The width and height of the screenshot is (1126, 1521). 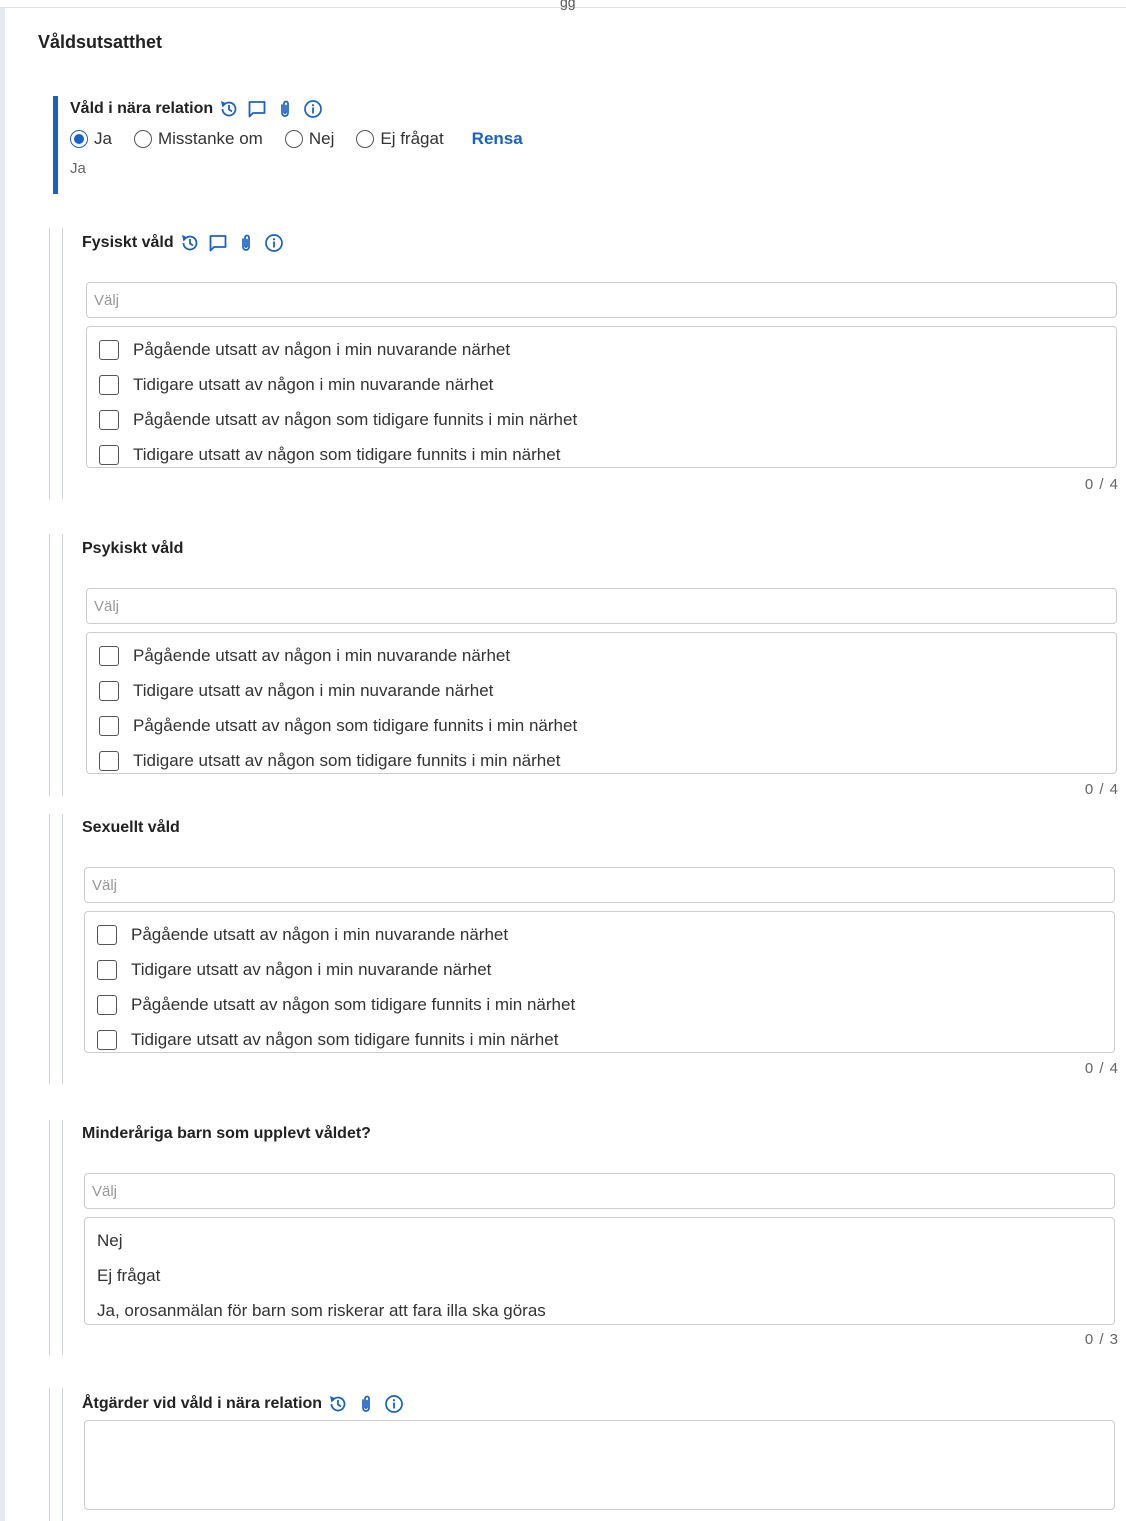 I want to click on radio-misstanke-om: Misstanke om, so click(x=198, y=139).